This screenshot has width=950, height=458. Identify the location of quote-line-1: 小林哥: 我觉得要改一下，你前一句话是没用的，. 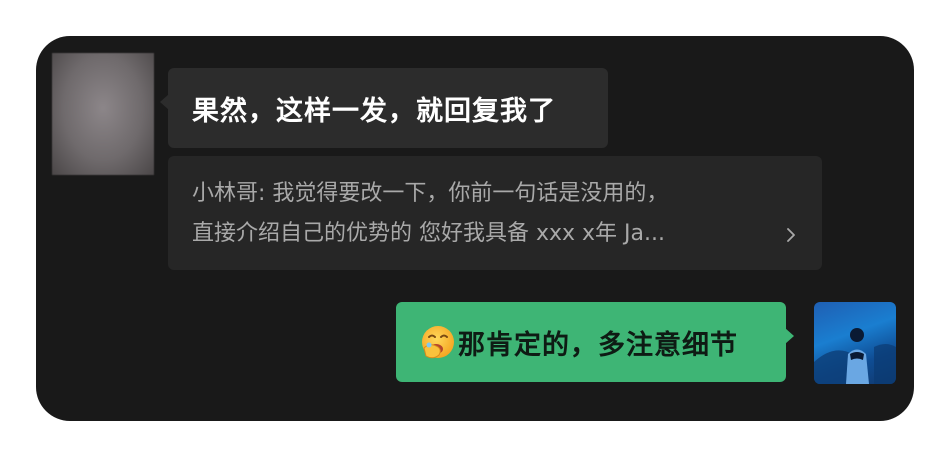
(430, 193).